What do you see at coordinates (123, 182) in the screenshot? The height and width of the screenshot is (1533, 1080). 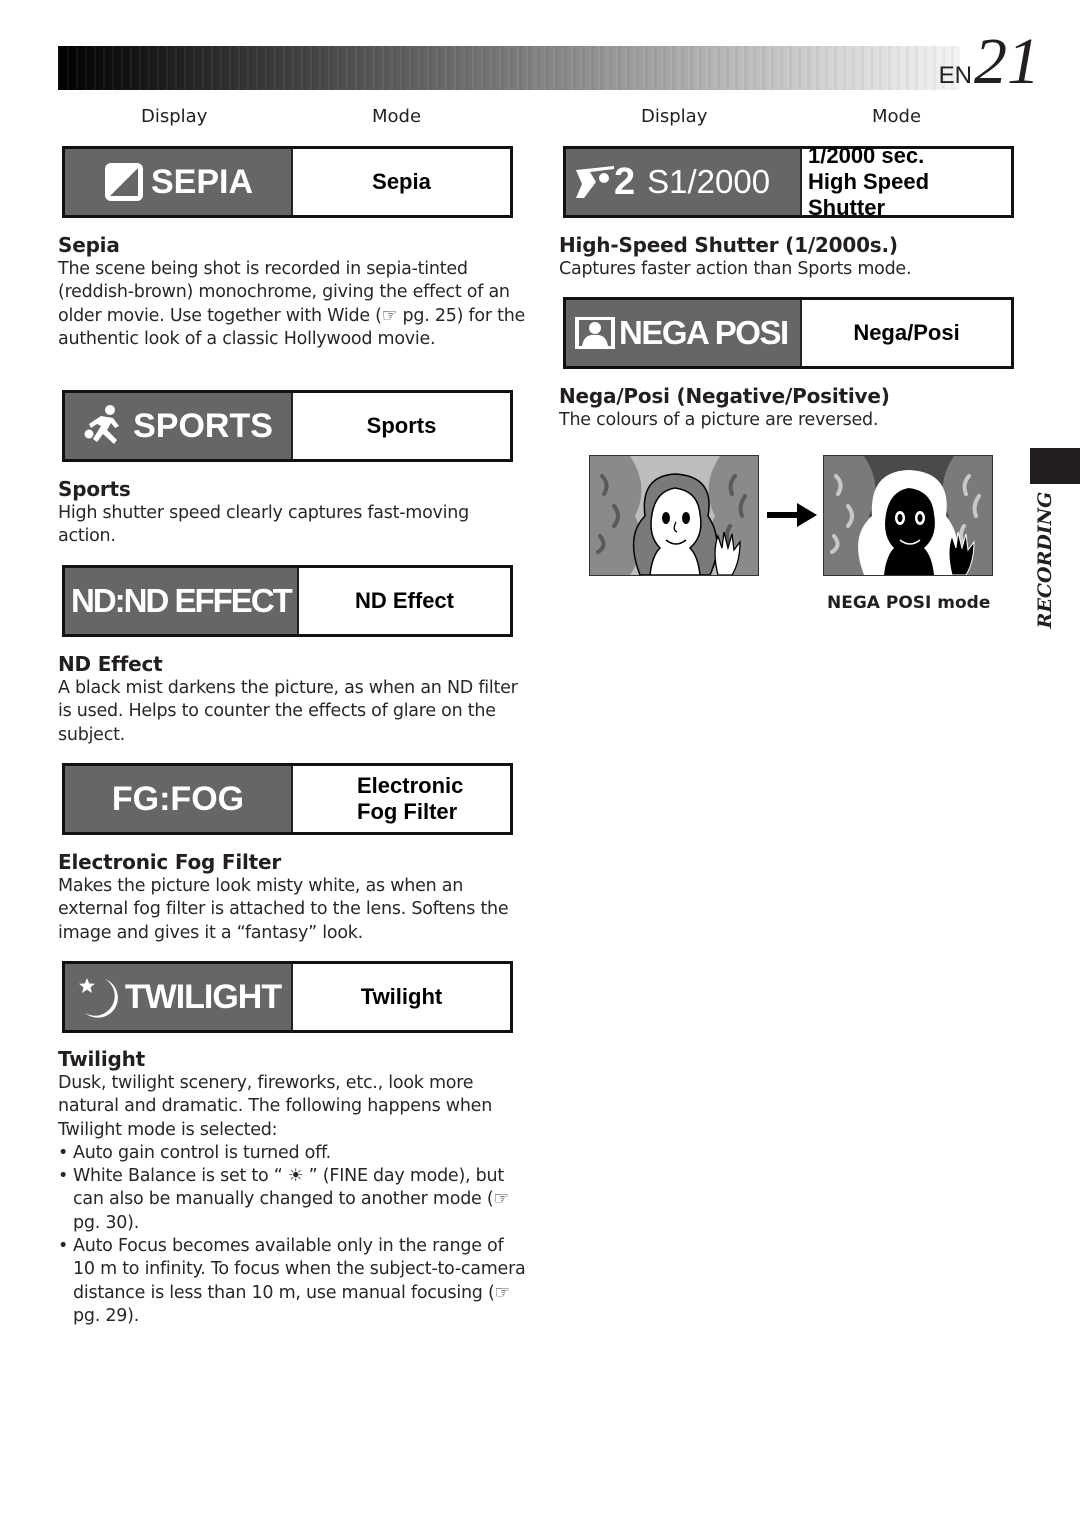 I see `sepia-icon` at bounding box center [123, 182].